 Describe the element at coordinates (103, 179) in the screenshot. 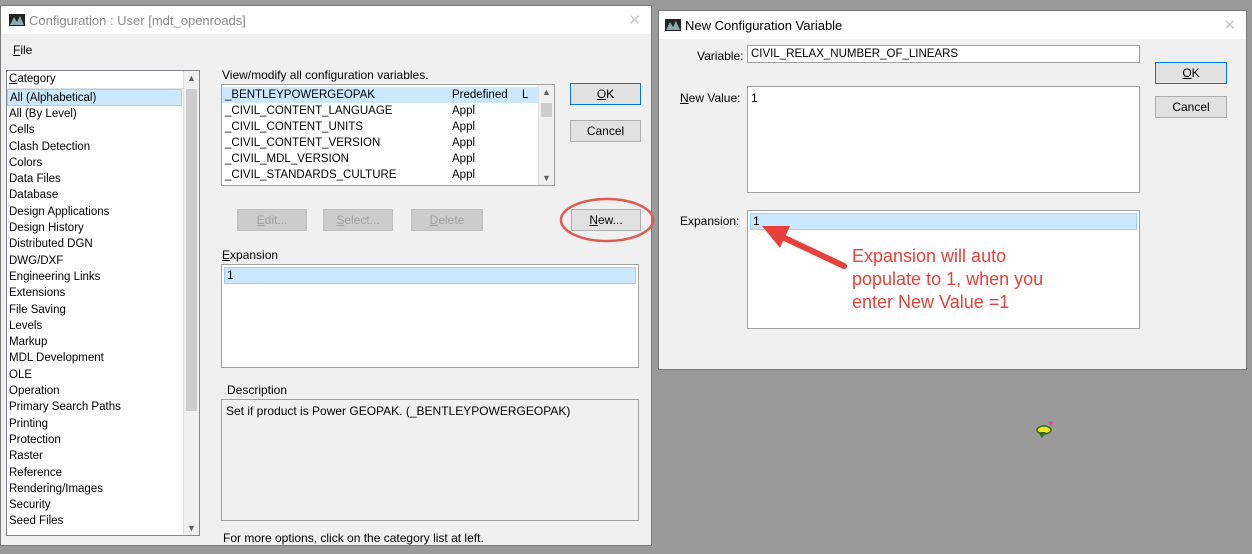

I see `category-item: Data Files` at that location.